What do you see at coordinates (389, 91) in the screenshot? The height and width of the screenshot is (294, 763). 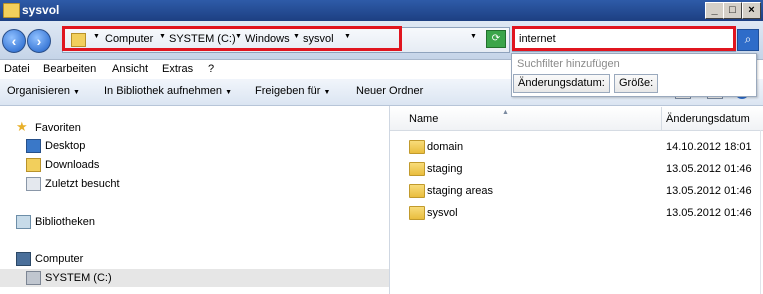 I see `new-folder-button: Neuer Ordner` at bounding box center [389, 91].